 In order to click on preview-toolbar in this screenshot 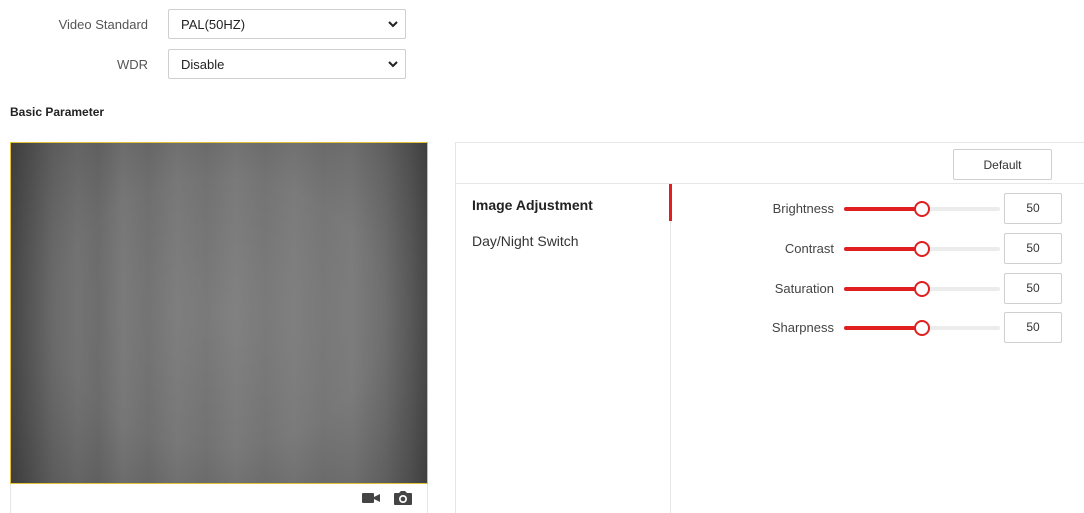, I will do `click(219, 498)`.